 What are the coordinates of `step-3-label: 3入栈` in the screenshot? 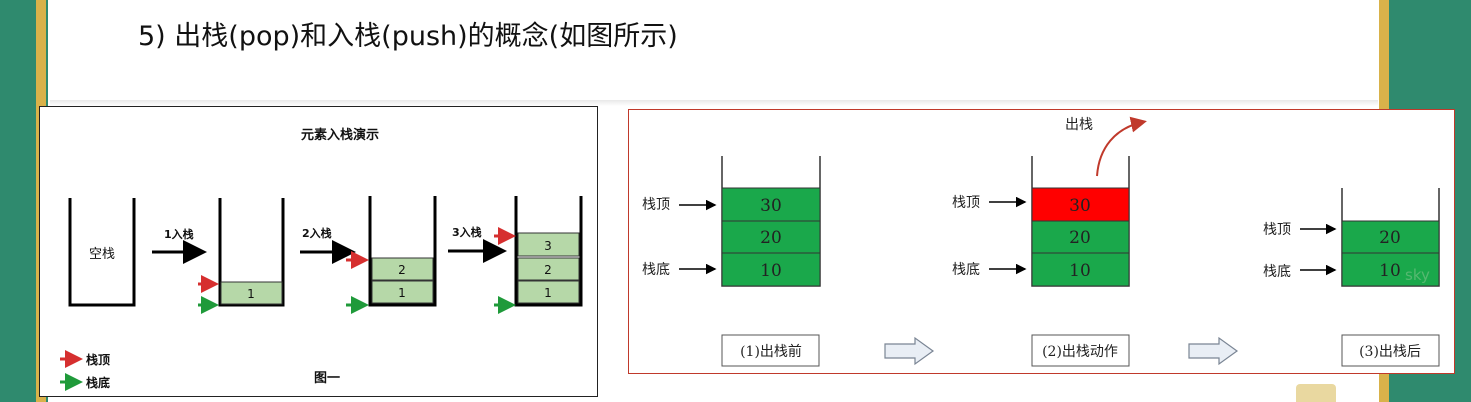 It's located at (467, 232).